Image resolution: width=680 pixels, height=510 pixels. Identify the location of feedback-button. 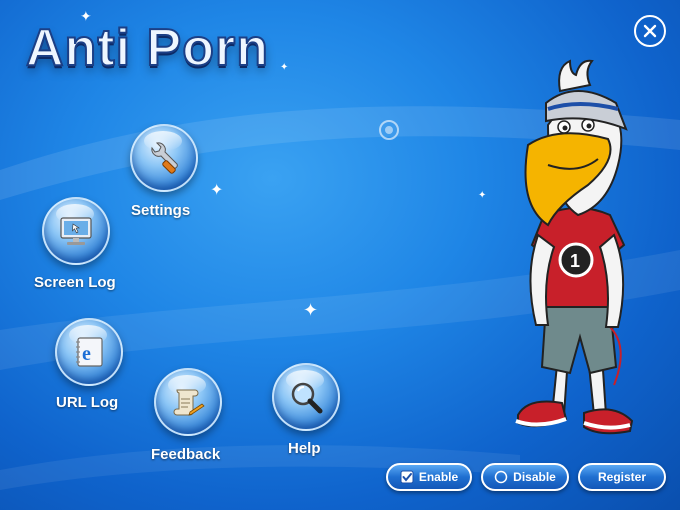
(188, 402).